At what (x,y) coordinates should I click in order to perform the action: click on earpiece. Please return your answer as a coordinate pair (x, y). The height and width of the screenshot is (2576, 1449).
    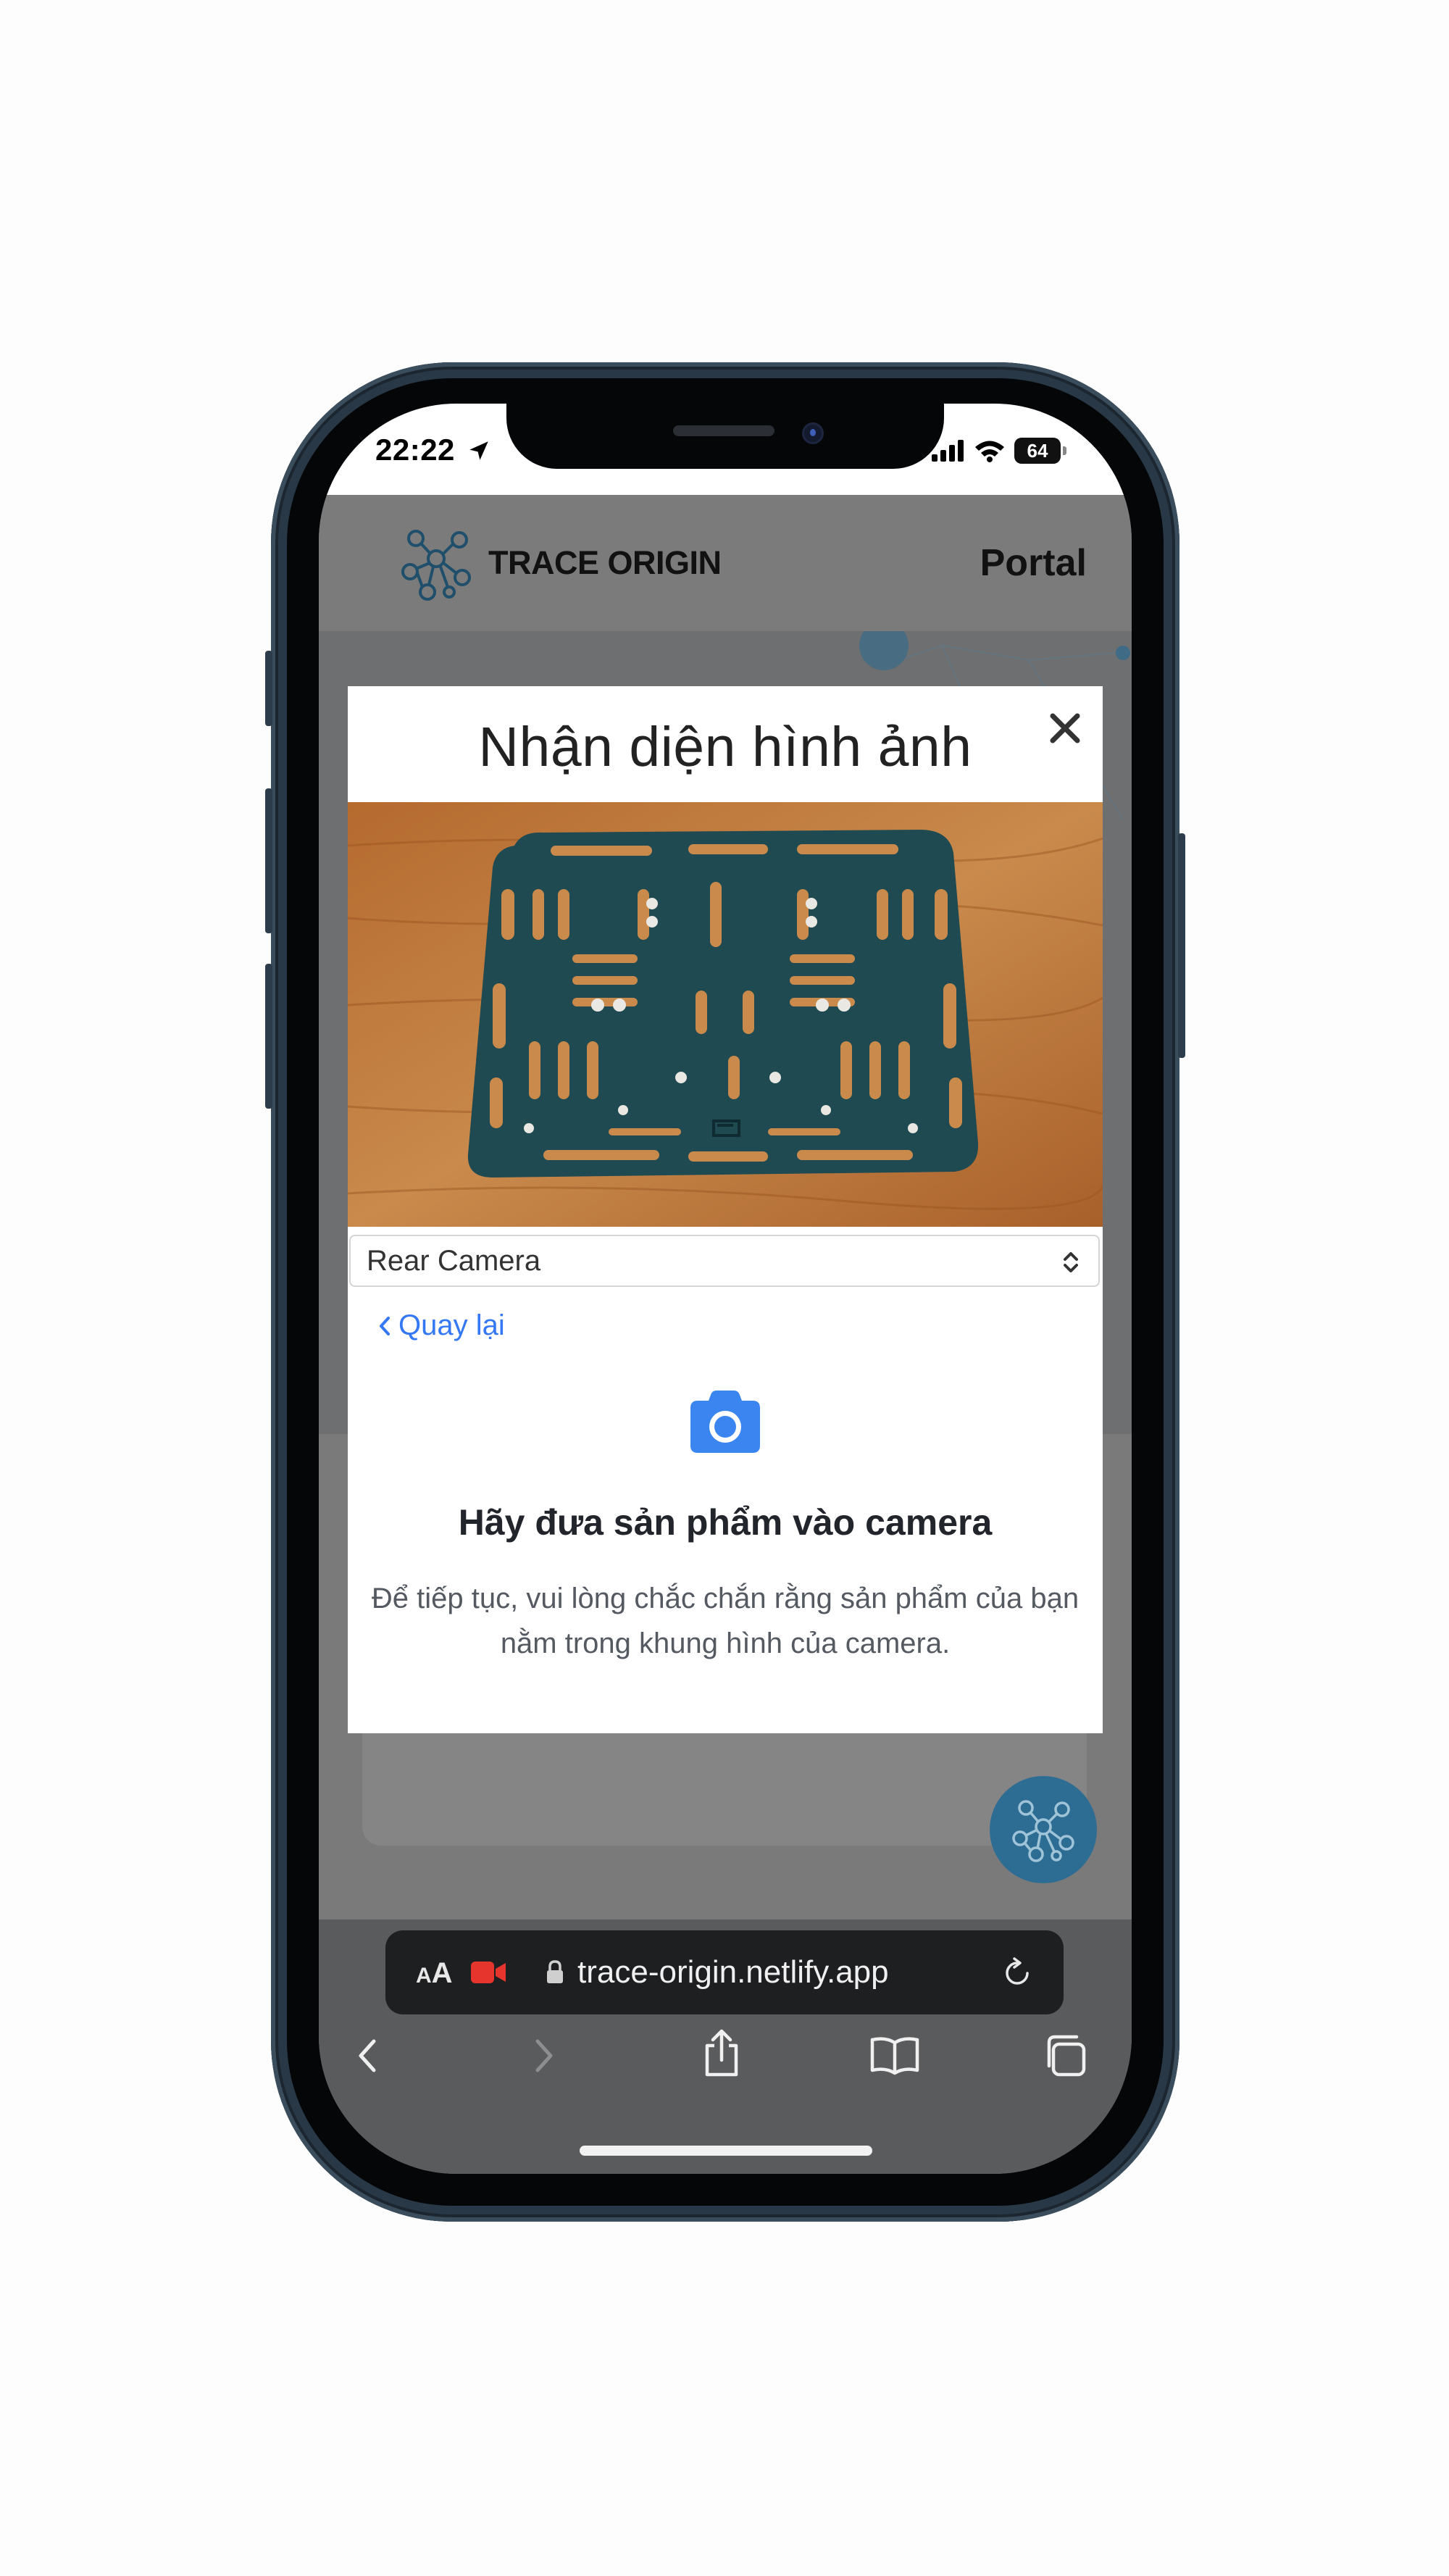
    Looking at the image, I should click on (724, 430).